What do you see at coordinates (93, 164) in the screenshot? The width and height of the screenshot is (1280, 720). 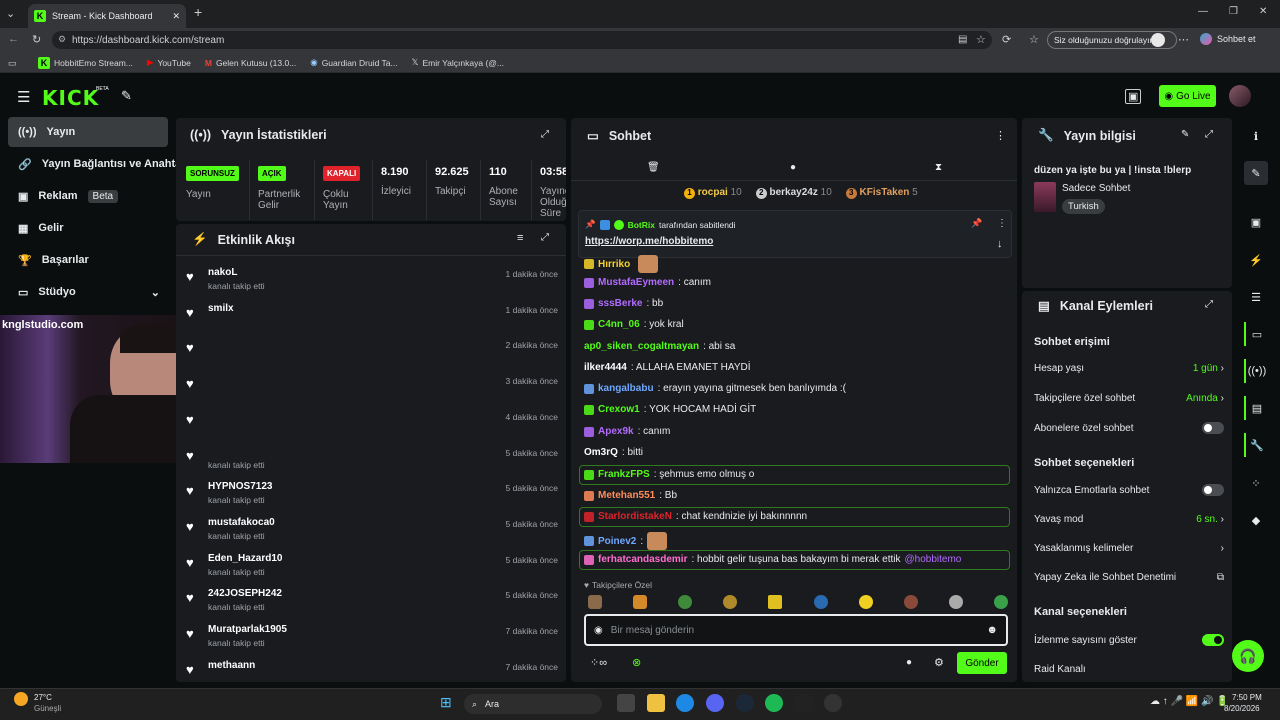 I see `sidebar-item-stream-key: 🔗 Yayın Bağlantısı ve Anahtarı` at bounding box center [93, 164].